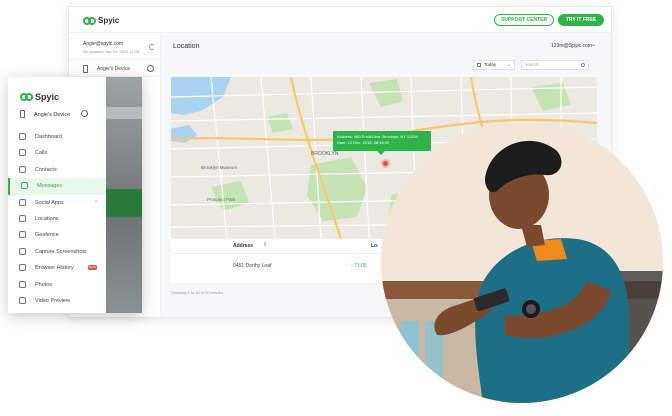  I want to click on top-bar: Spyic SUPPORT CENTER TRY IT FREE, so click(340, 20).